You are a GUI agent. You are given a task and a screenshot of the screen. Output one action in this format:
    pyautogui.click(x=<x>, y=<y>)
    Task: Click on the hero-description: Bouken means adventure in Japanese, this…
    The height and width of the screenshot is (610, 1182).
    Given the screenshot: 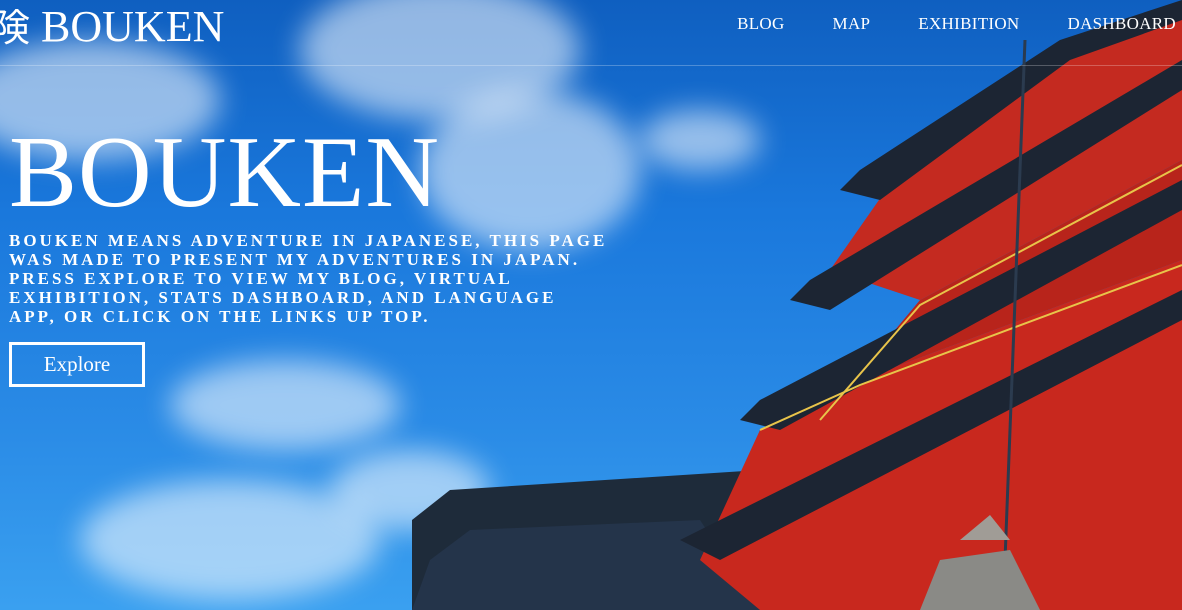 What is the action you would take?
    pyautogui.click(x=308, y=278)
    